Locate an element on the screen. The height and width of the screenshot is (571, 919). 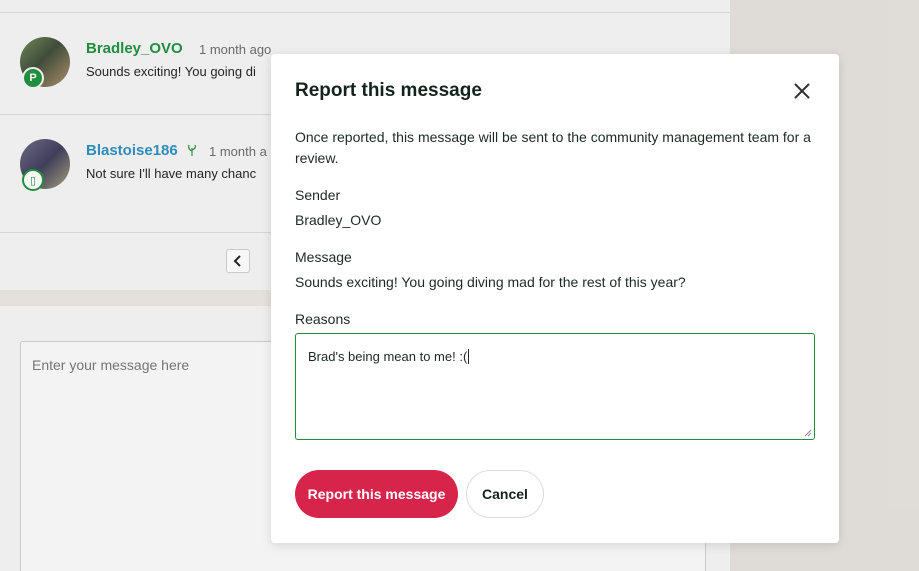
close-button is located at coordinates (802, 91).